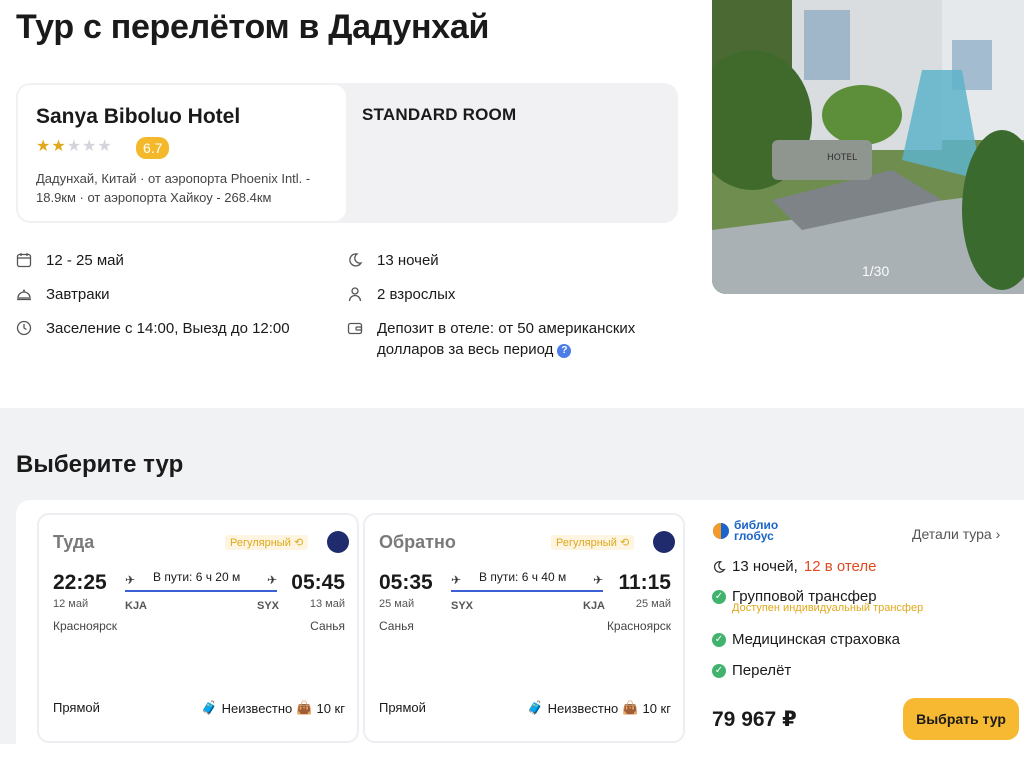  I want to click on feature-insurance: ✓ Медицинская страховка, so click(806, 639).